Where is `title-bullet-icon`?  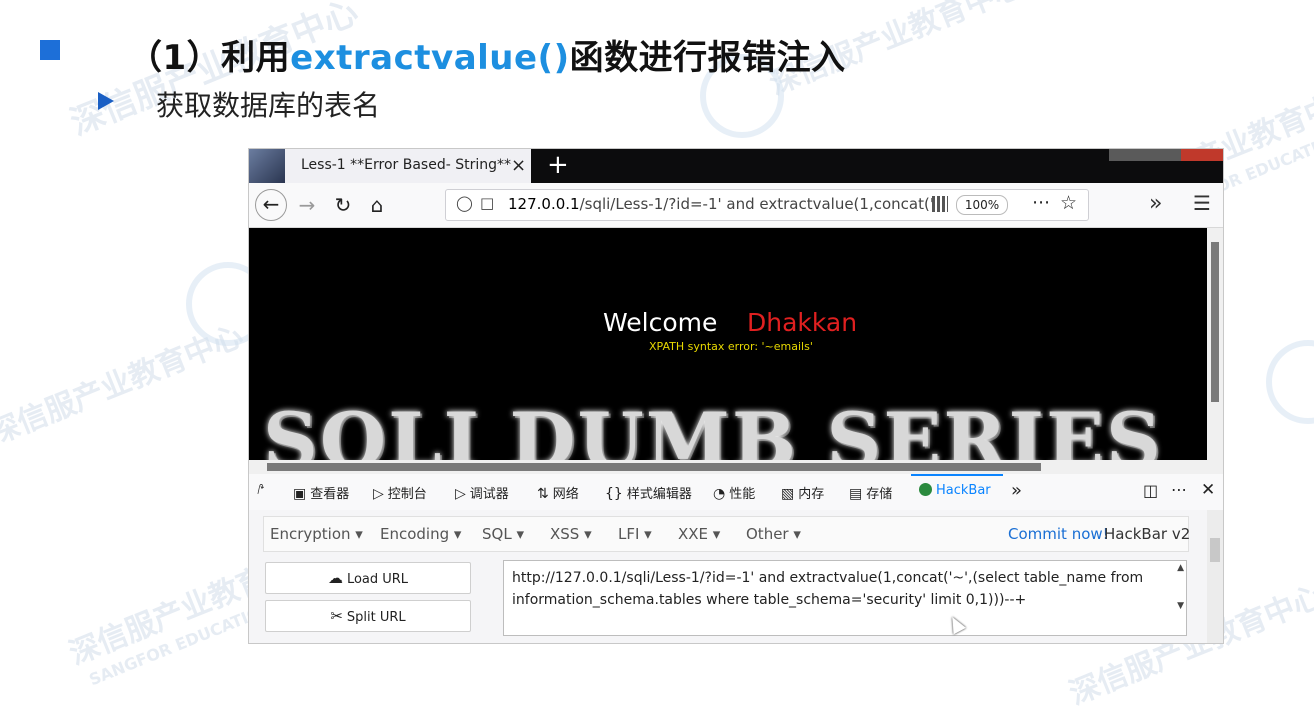
title-bullet-icon is located at coordinates (50, 50).